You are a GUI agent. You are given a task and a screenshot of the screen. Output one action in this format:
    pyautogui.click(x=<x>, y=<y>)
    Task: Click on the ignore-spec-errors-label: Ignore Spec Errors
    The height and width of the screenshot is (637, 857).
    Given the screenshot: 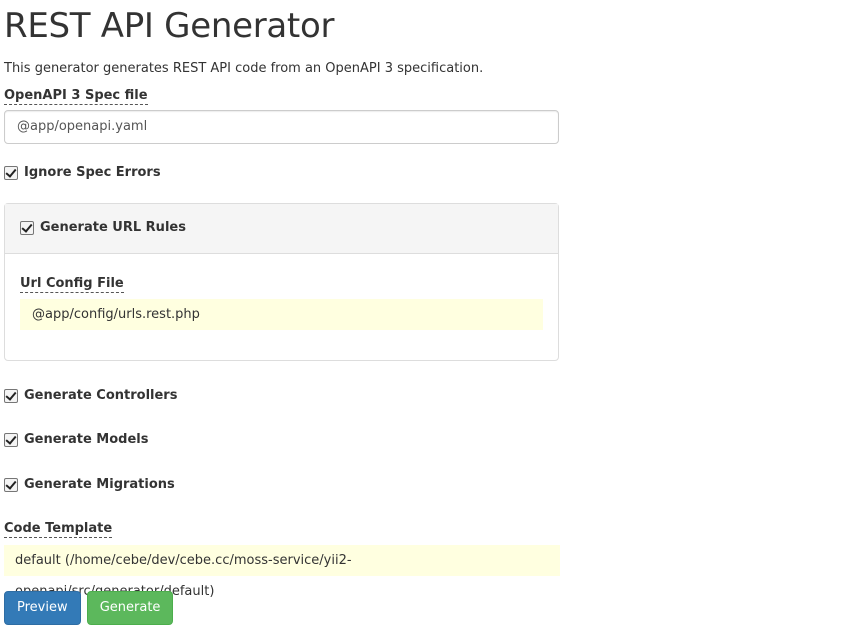 What is the action you would take?
    pyautogui.click(x=92, y=173)
    